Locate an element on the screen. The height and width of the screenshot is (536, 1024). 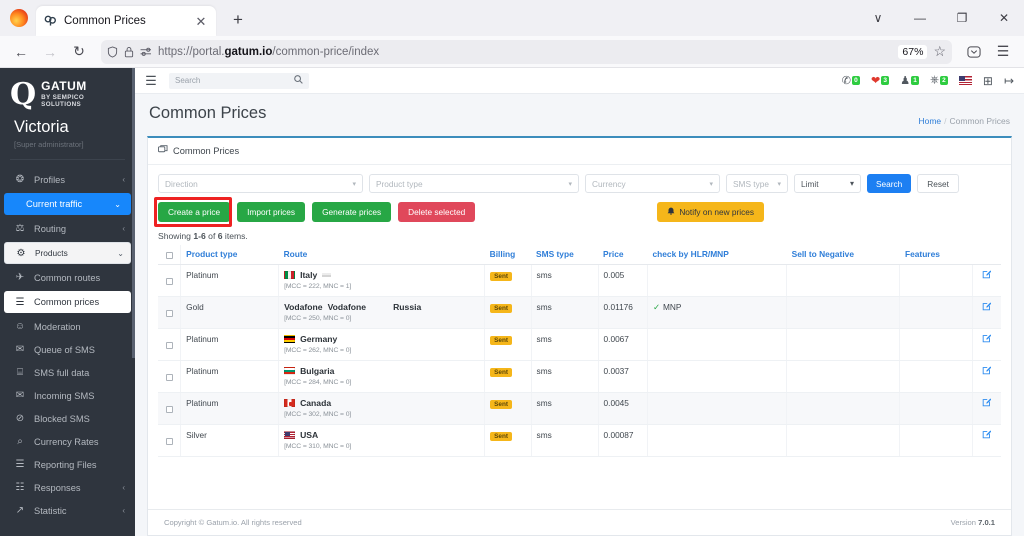
create-price-button: Create a price is located at coordinates (194, 212).